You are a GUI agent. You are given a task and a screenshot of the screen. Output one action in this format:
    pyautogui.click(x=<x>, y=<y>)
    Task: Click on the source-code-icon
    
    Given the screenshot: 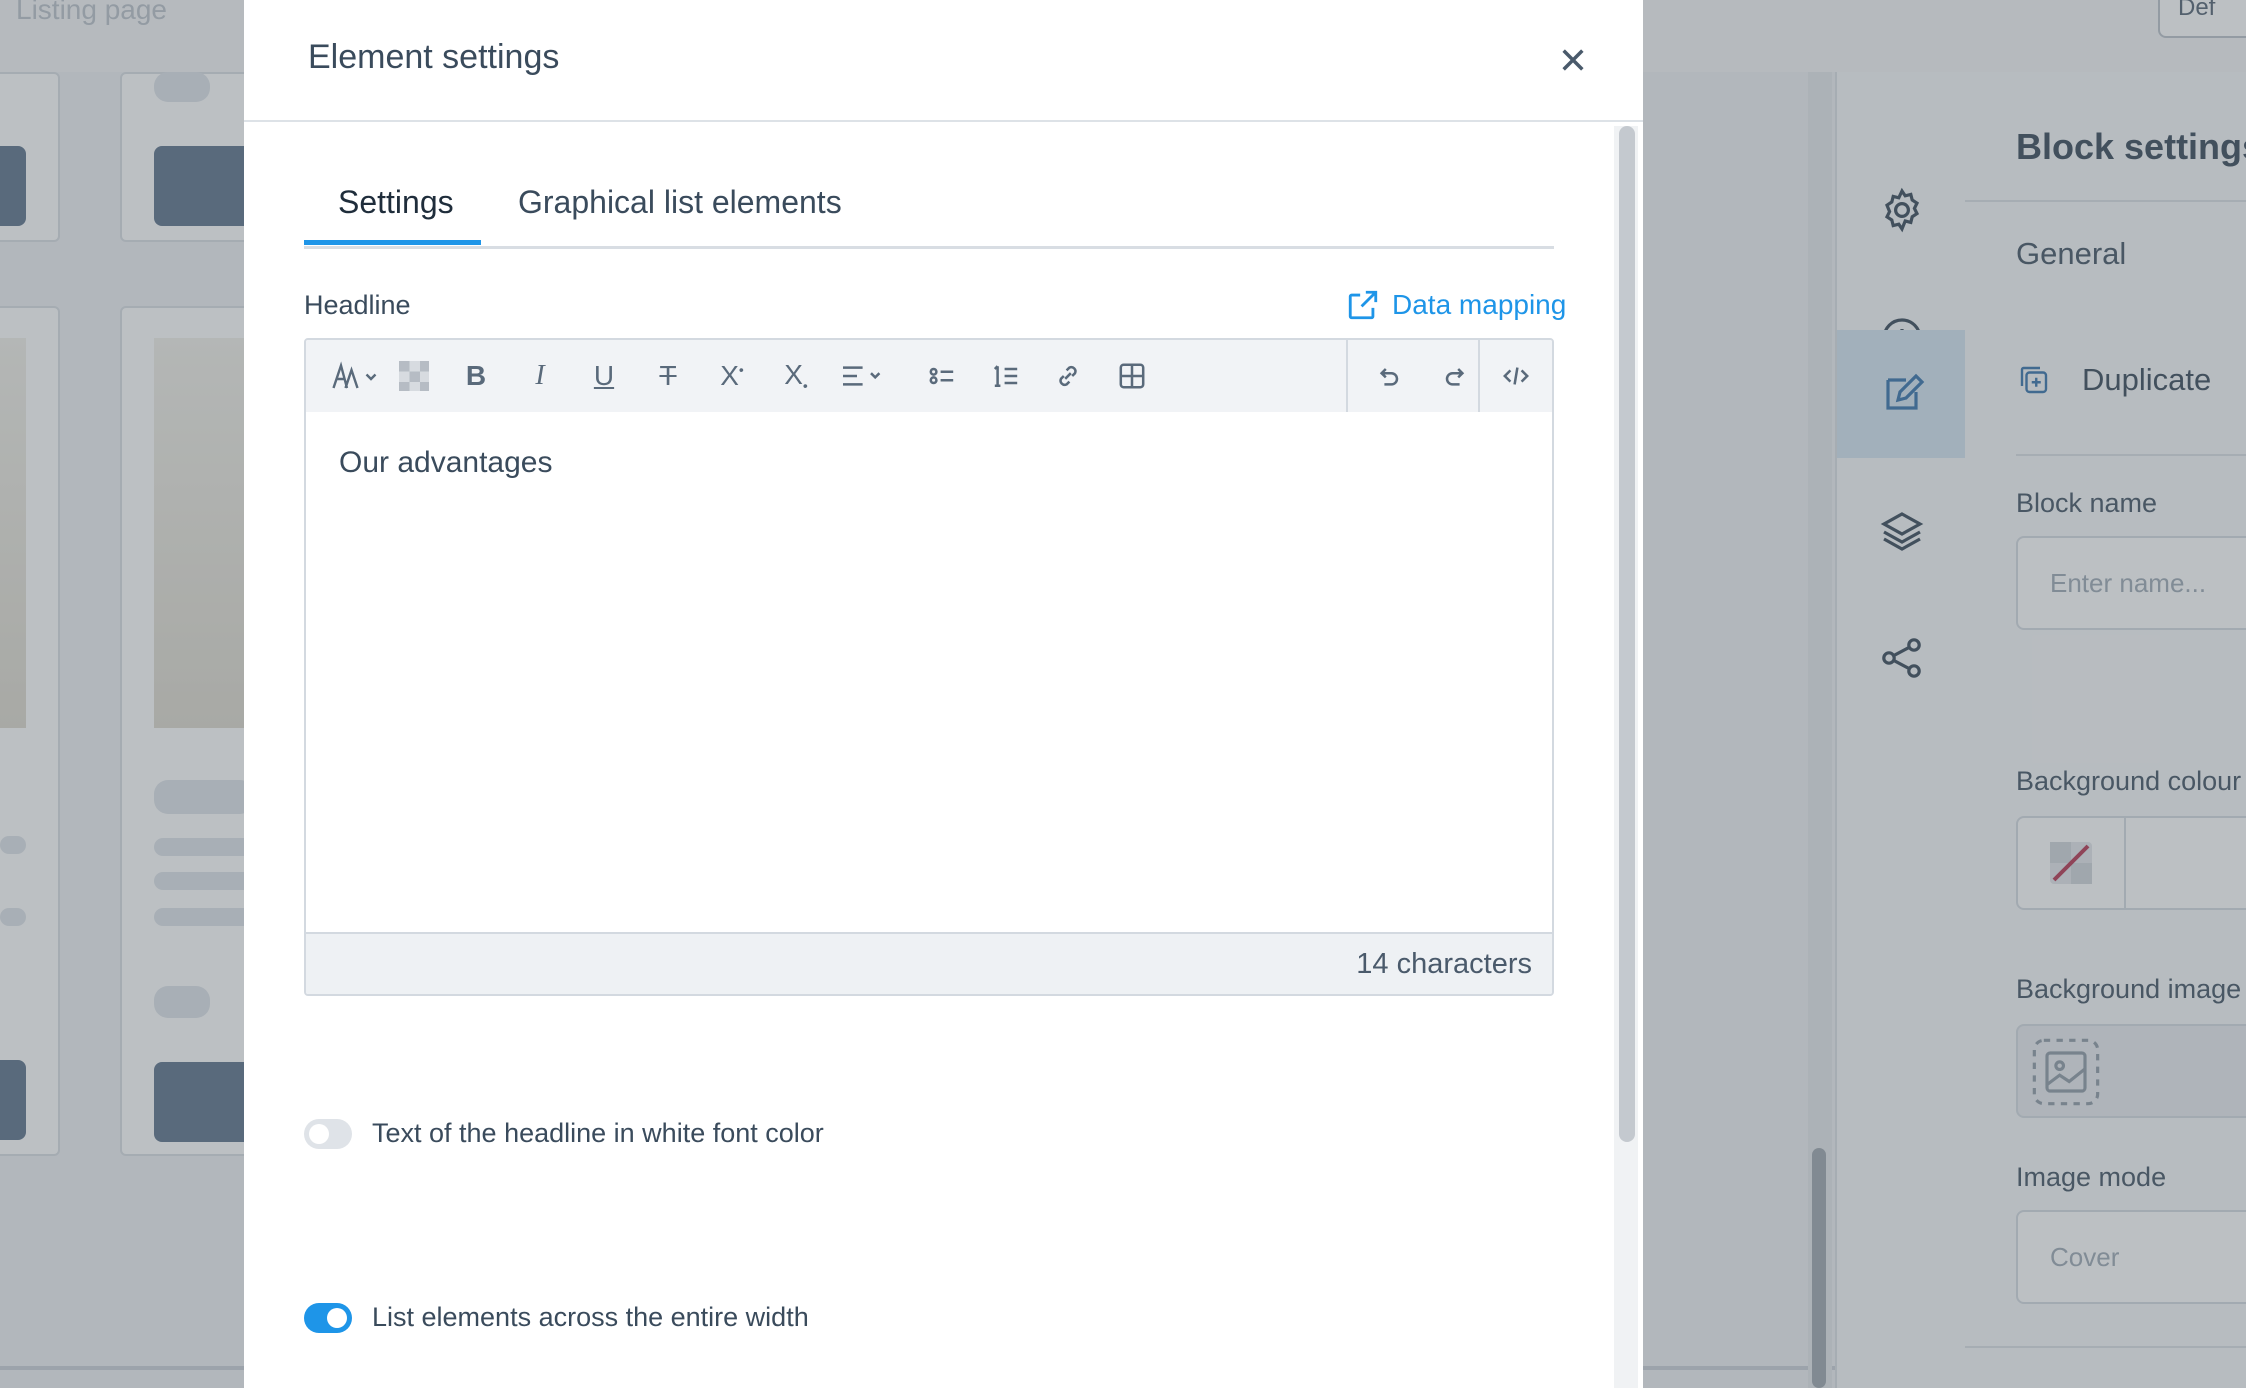 What is the action you would take?
    pyautogui.click(x=1516, y=376)
    